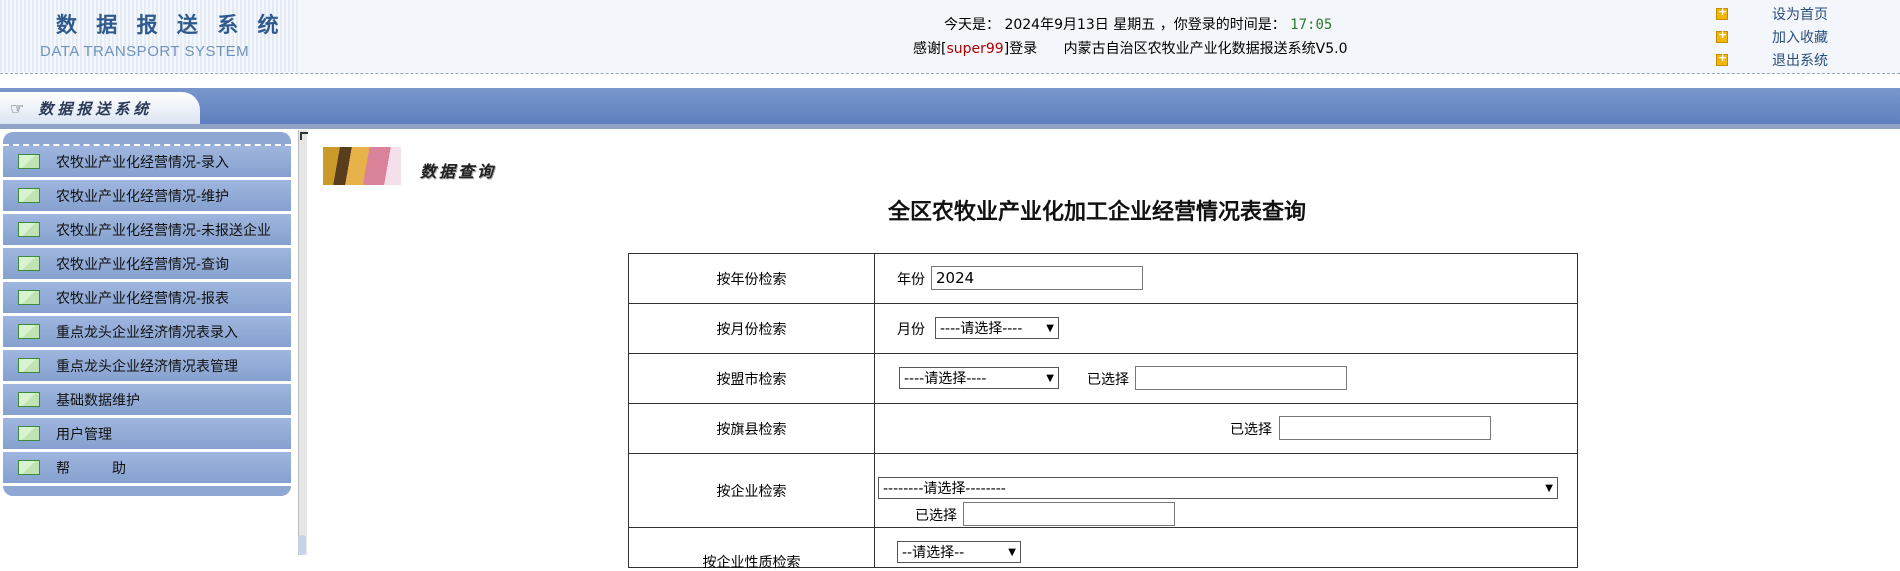 This screenshot has height=571, width=1900. Describe the element at coordinates (751, 378) in the screenshot. I see `league-key-label: 按盟市检索` at that location.